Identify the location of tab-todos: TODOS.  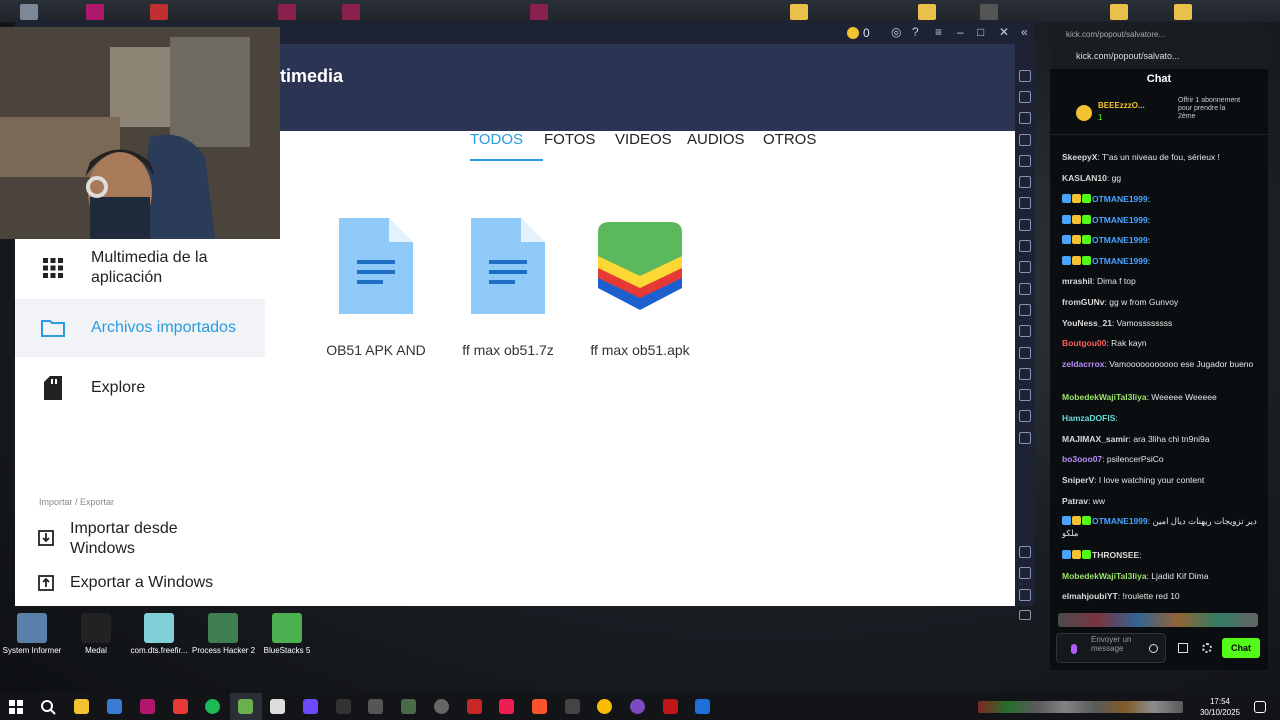
(496, 139).